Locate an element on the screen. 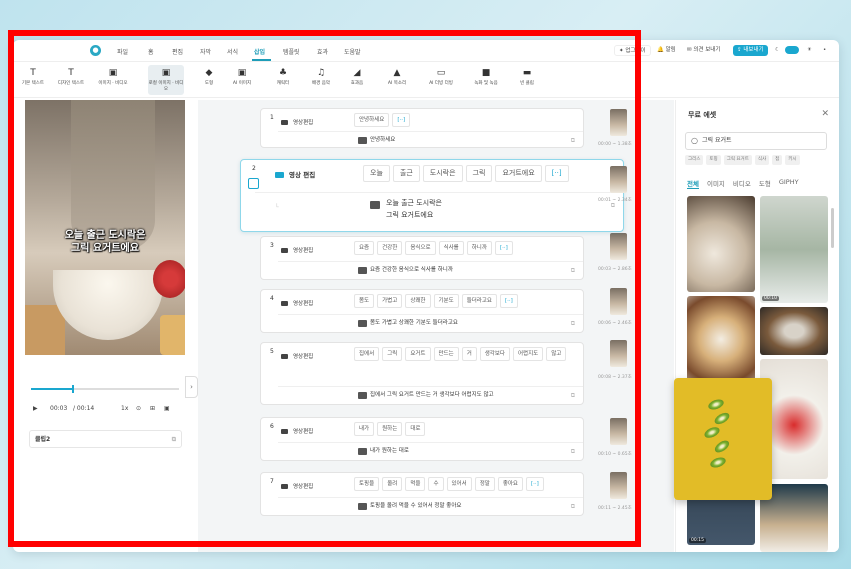 The height and width of the screenshot is (569, 851). word-chip: 않고 is located at coordinates (556, 354).